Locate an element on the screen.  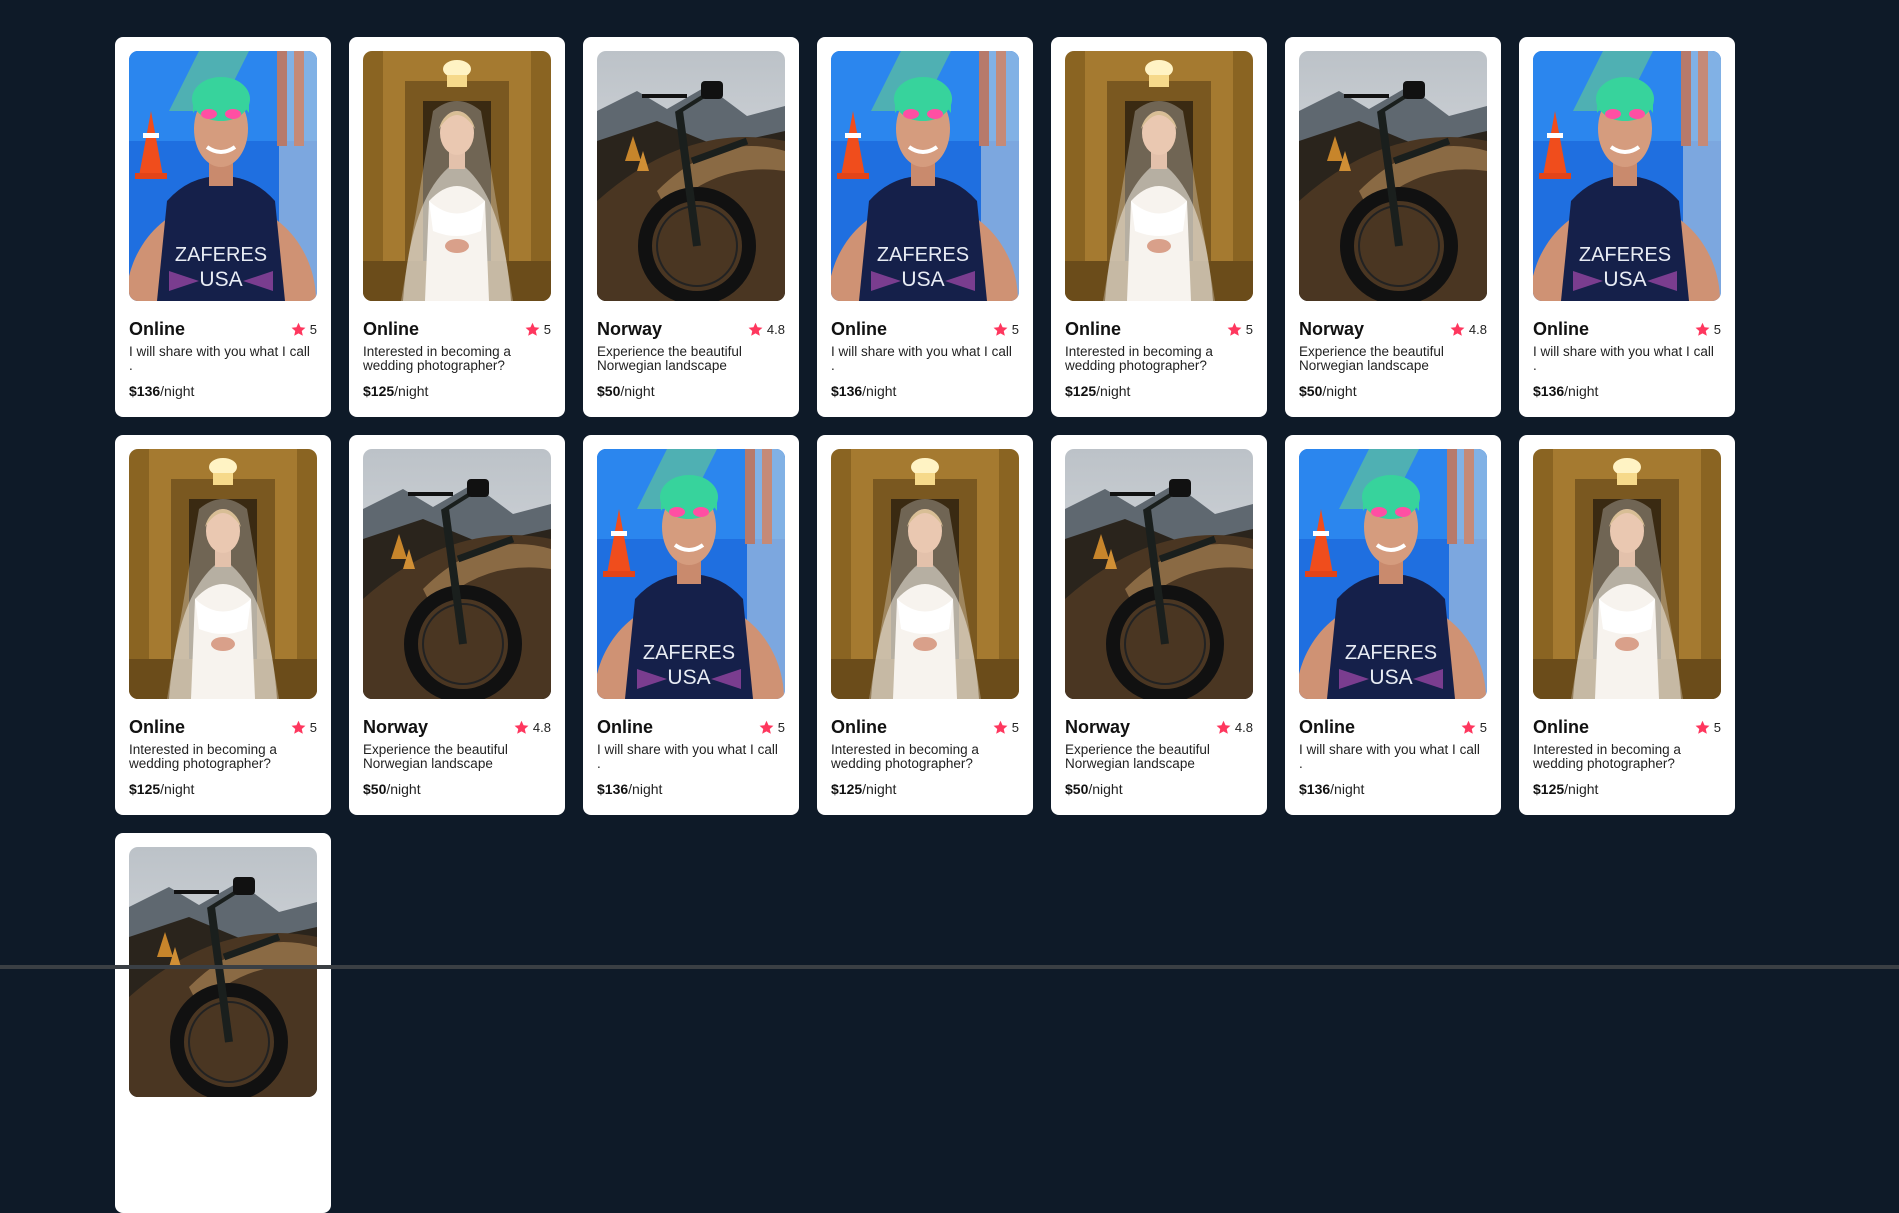
listing-description: I will share with you what I call . is located at coordinates (1389, 756).